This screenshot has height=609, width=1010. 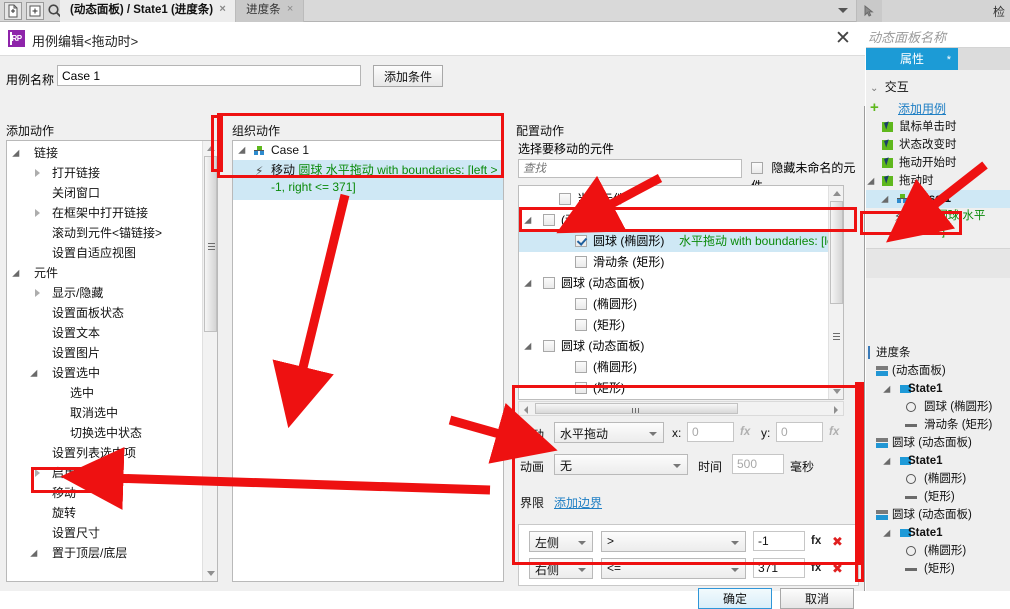 I want to click on action-tree-item: 链接, so click(x=105, y=153).